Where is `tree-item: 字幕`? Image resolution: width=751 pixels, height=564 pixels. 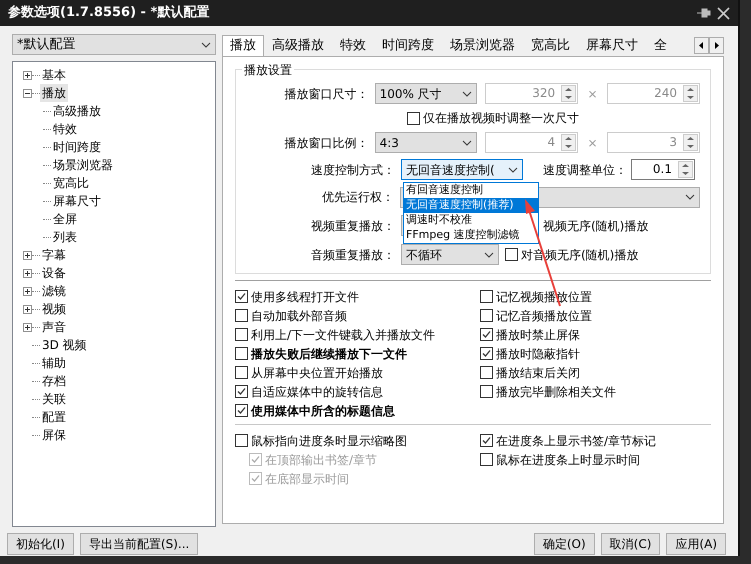
tree-item: 字幕 is located at coordinates (54, 255).